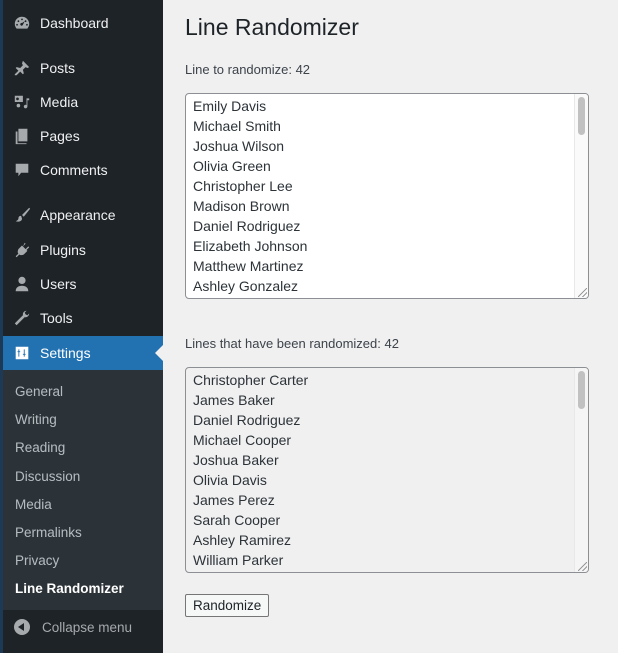 This screenshot has height=653, width=618. What do you see at coordinates (47, 476) in the screenshot?
I see `submenu-item-discussion: Discussion` at bounding box center [47, 476].